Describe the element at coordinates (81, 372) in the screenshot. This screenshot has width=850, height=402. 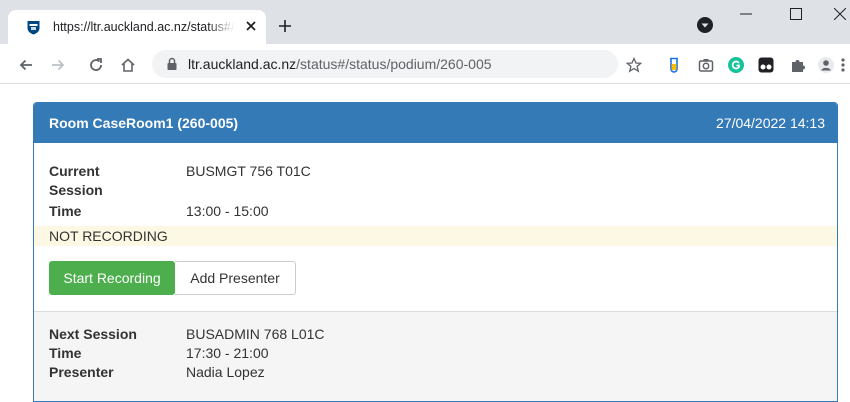
I see `next-presenter-label: Presenter` at that location.